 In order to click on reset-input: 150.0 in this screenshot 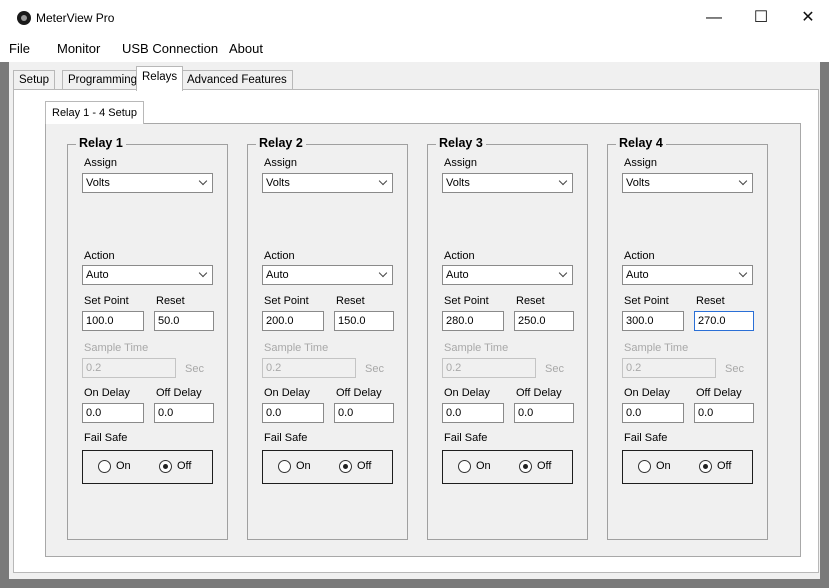, I will do `click(364, 321)`.